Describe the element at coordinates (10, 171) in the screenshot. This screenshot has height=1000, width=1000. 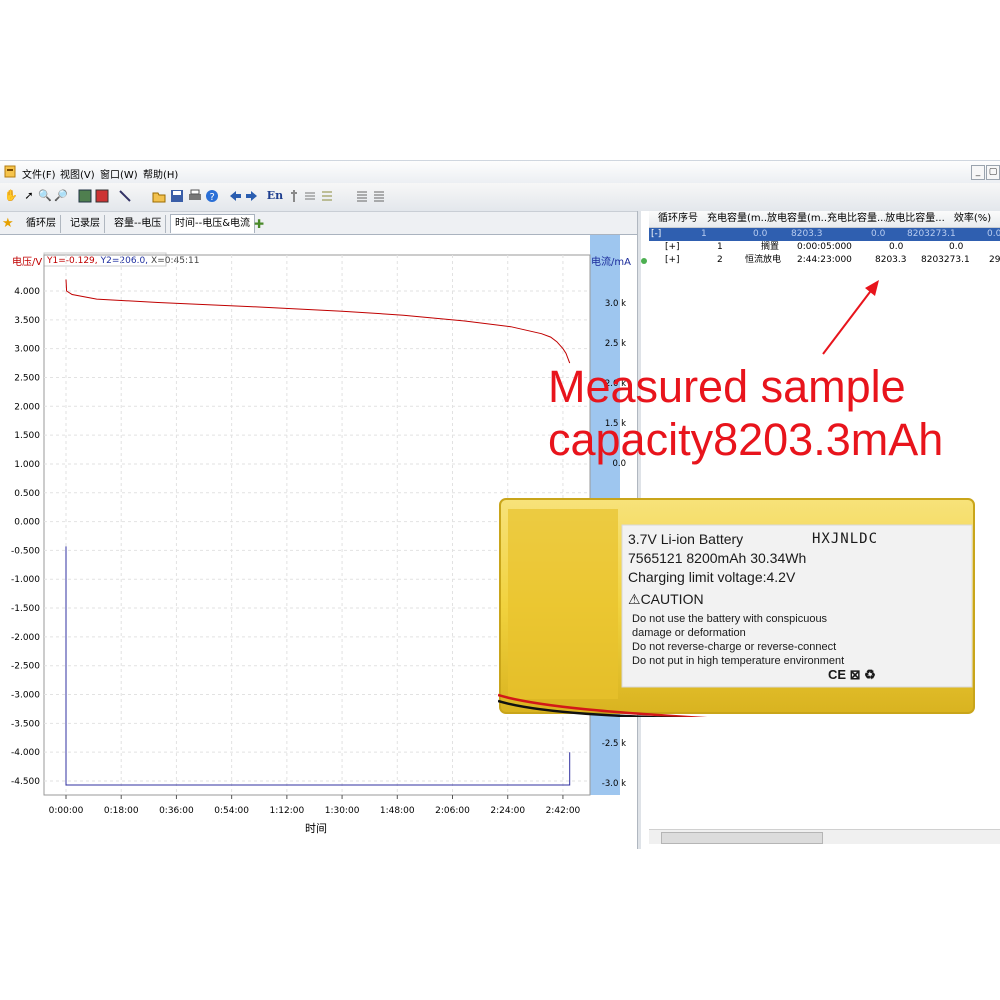
I see `app-icon` at that location.